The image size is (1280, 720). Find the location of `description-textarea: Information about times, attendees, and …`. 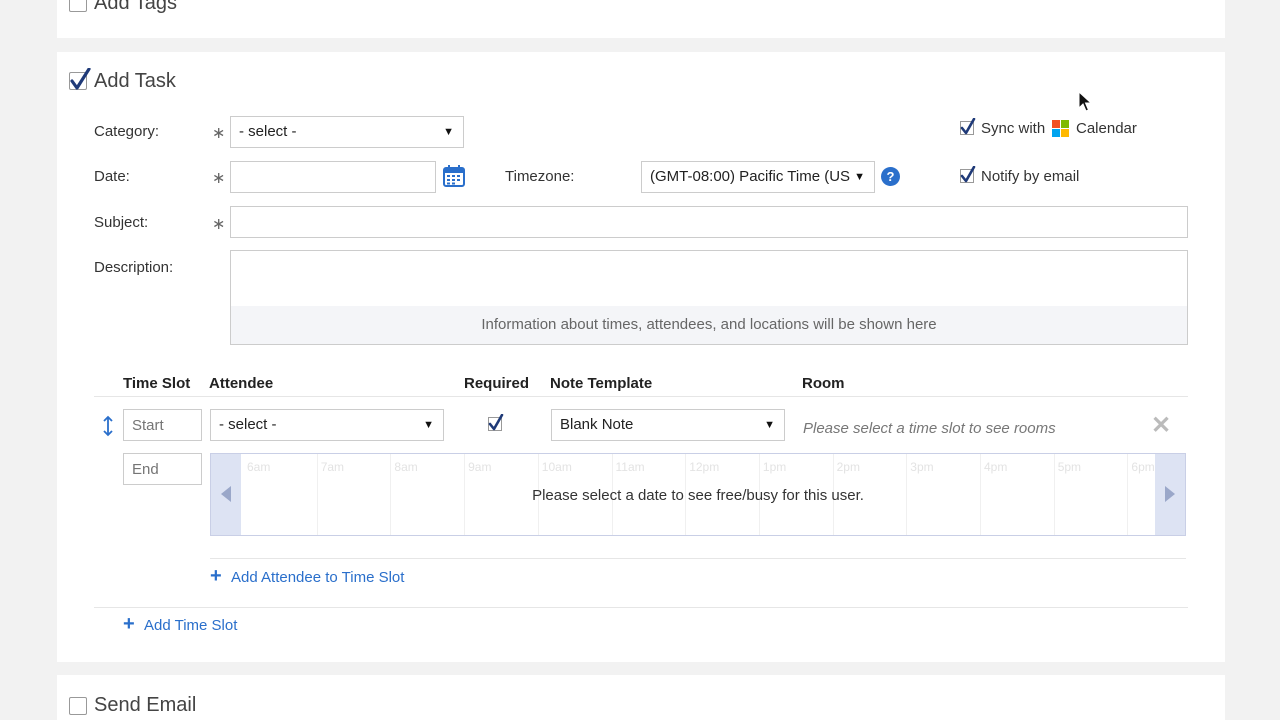

description-textarea: Information about times, attendees, and … is located at coordinates (709, 297).